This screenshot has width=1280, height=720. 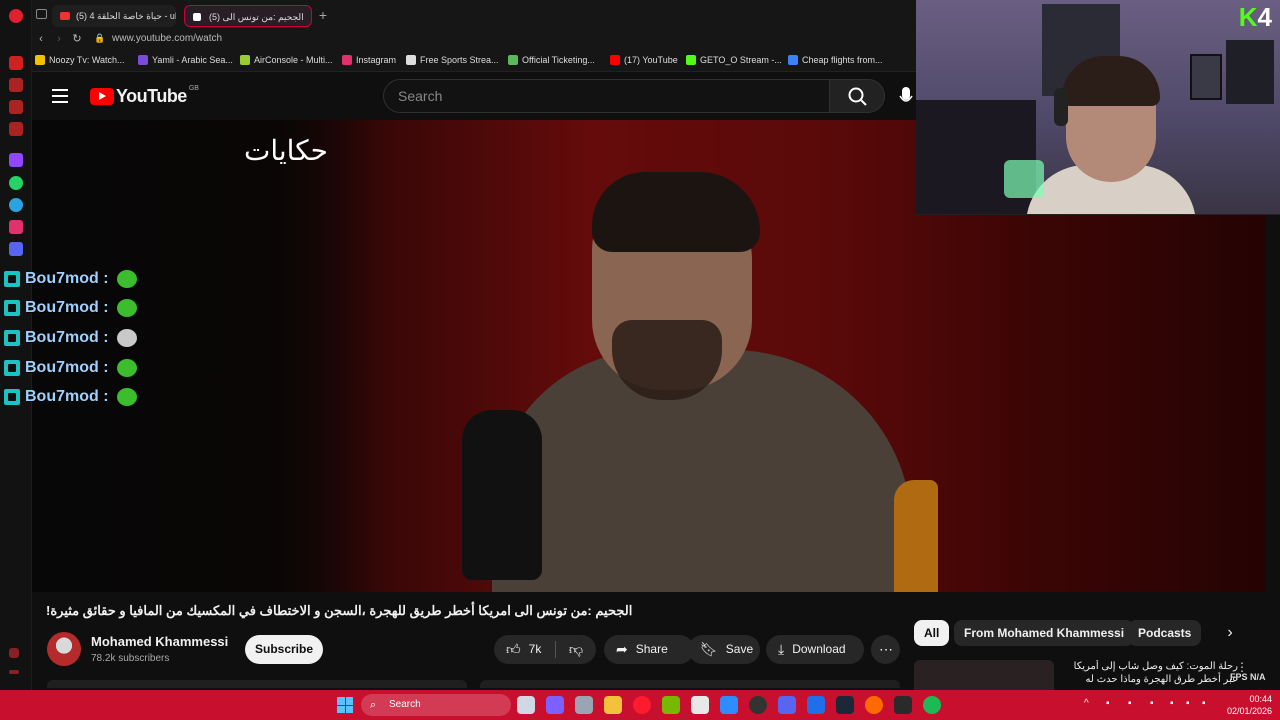 I want to click on instagram-icon, so click(x=16, y=227).